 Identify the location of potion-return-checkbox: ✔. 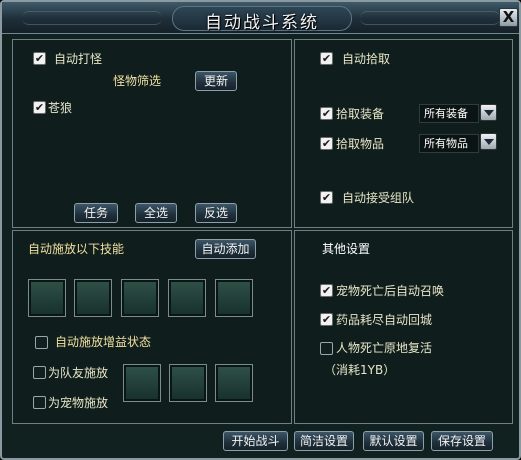
(326, 319).